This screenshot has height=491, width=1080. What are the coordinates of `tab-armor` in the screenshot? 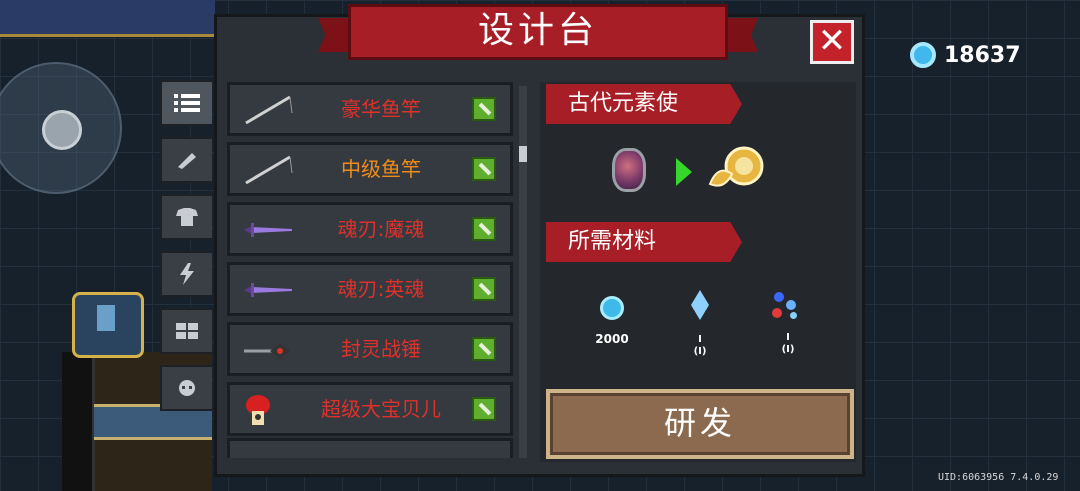 It's located at (186, 217).